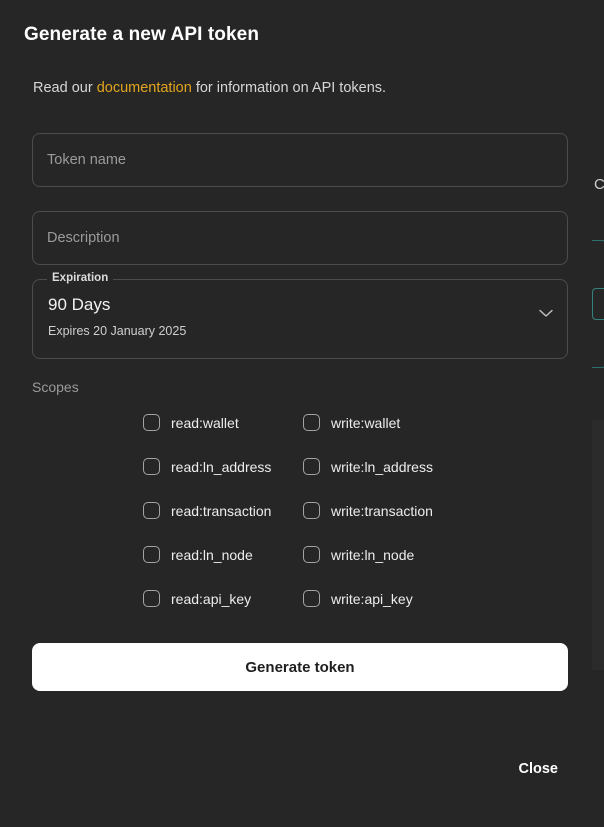 Image resolution: width=604 pixels, height=827 pixels. I want to click on scope-row: read:api_key write:api_key, so click(353, 612).